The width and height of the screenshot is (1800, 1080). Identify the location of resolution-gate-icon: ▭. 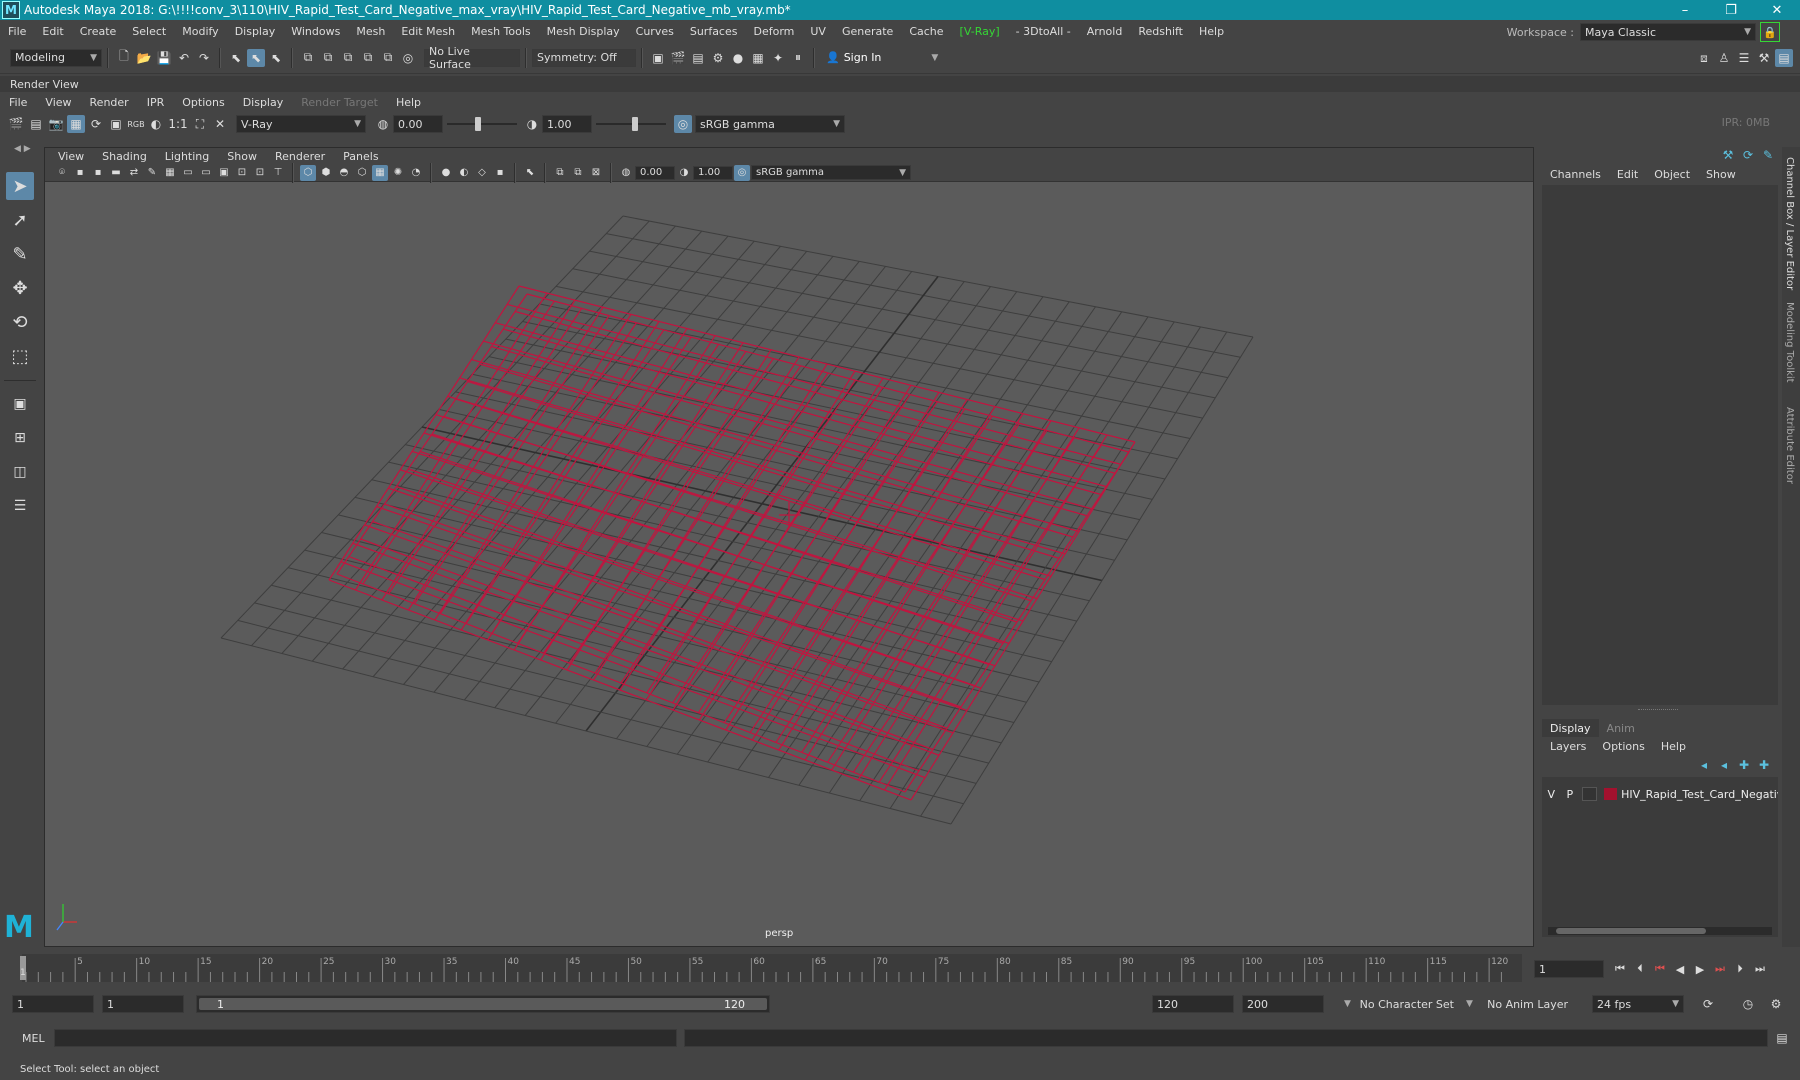
(206, 173).